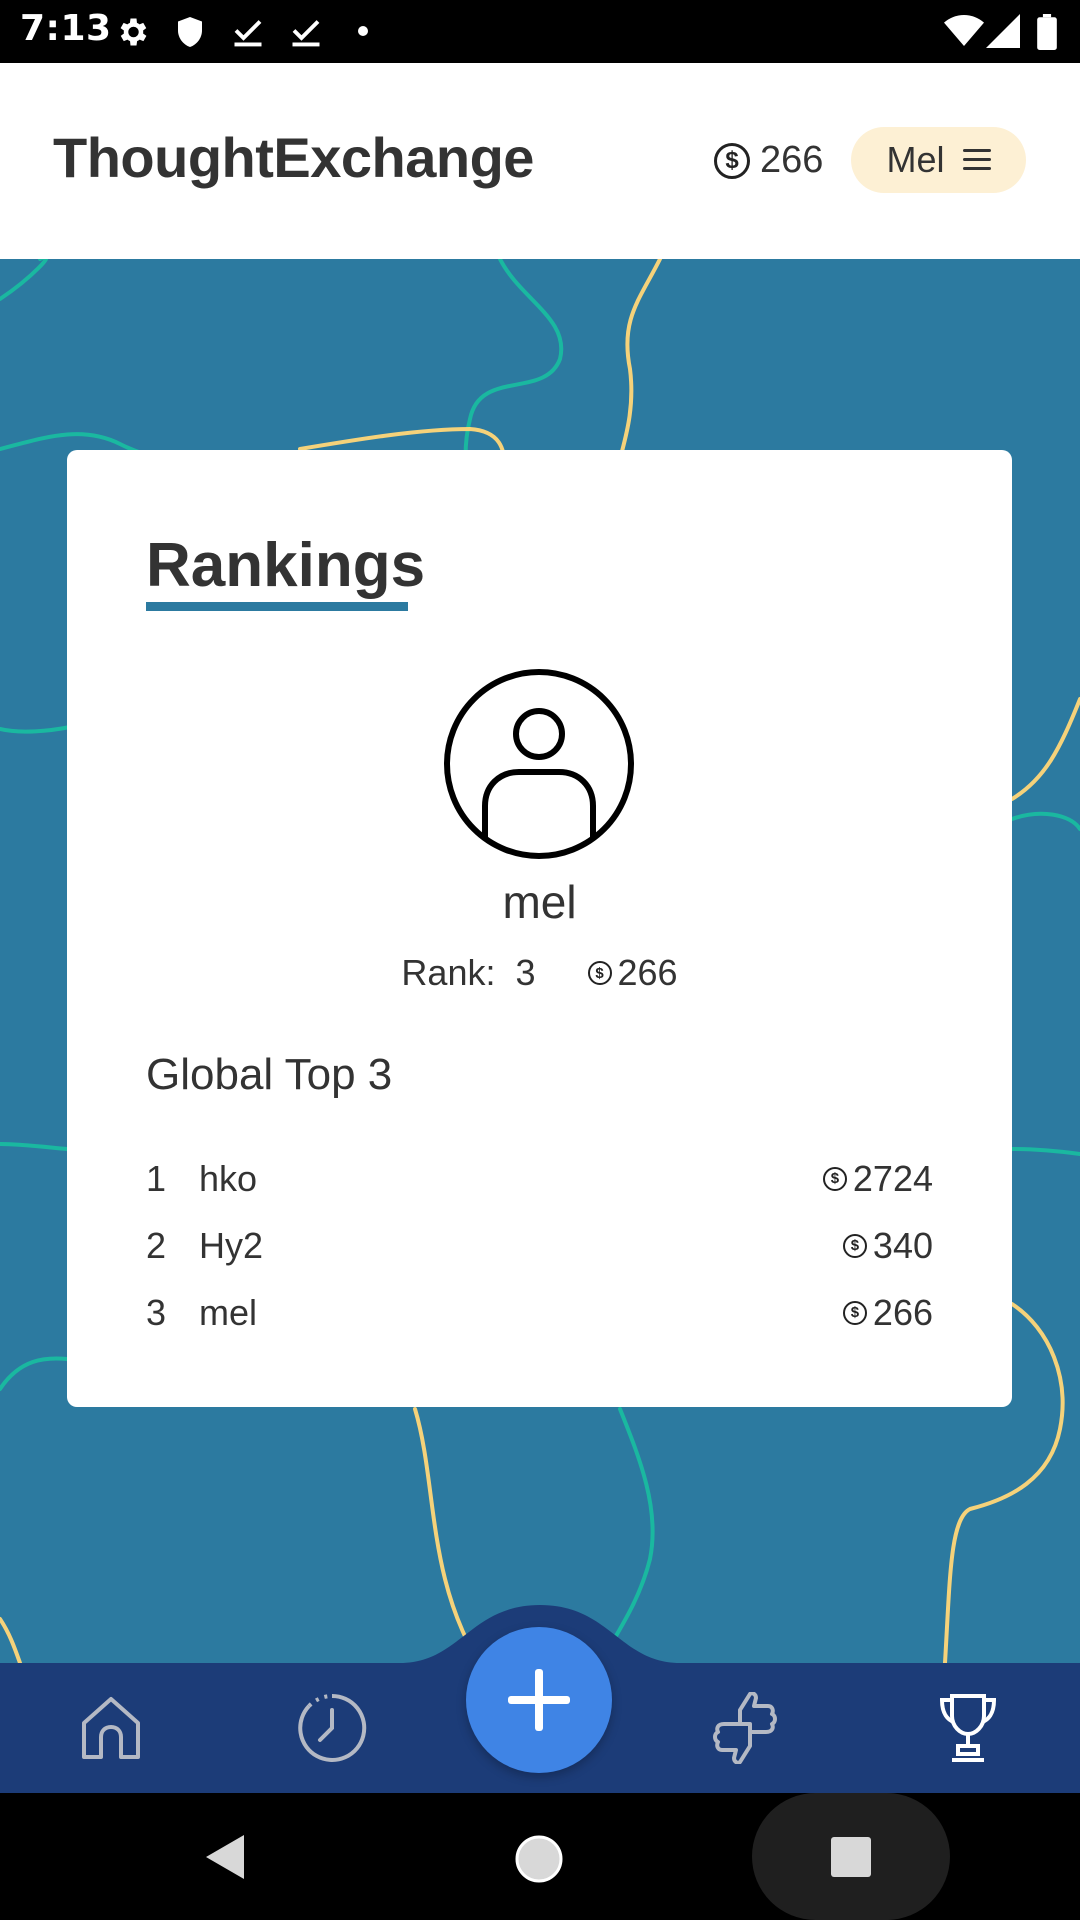  Describe the element at coordinates (539, 902) in the screenshot. I see `profile-name: mel` at that location.